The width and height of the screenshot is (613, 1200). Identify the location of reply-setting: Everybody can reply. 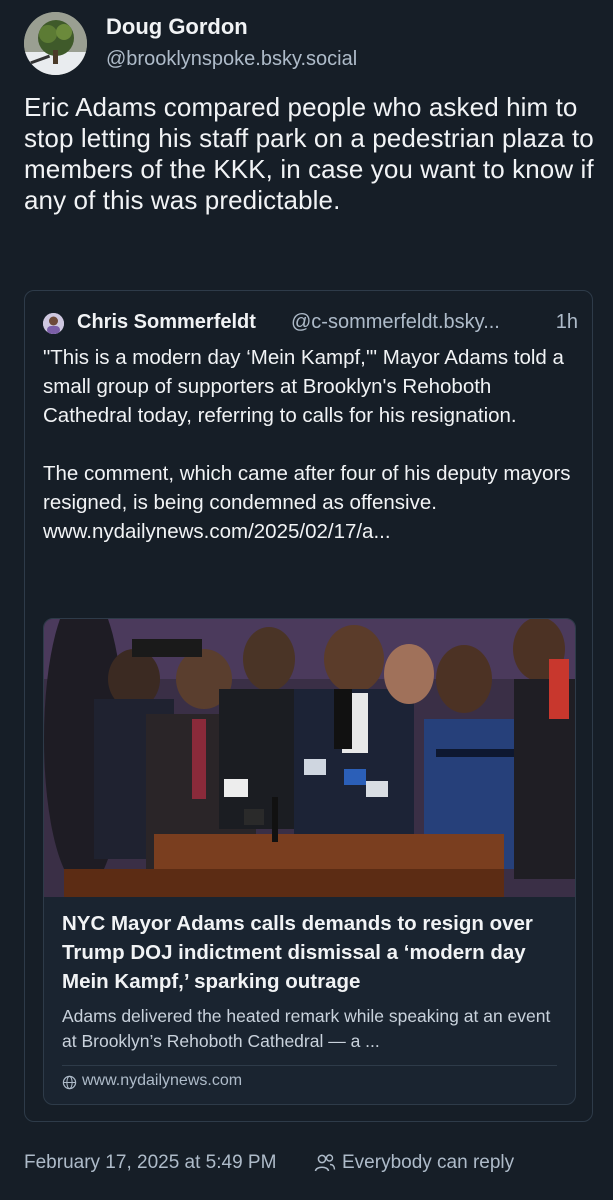
(428, 1163).